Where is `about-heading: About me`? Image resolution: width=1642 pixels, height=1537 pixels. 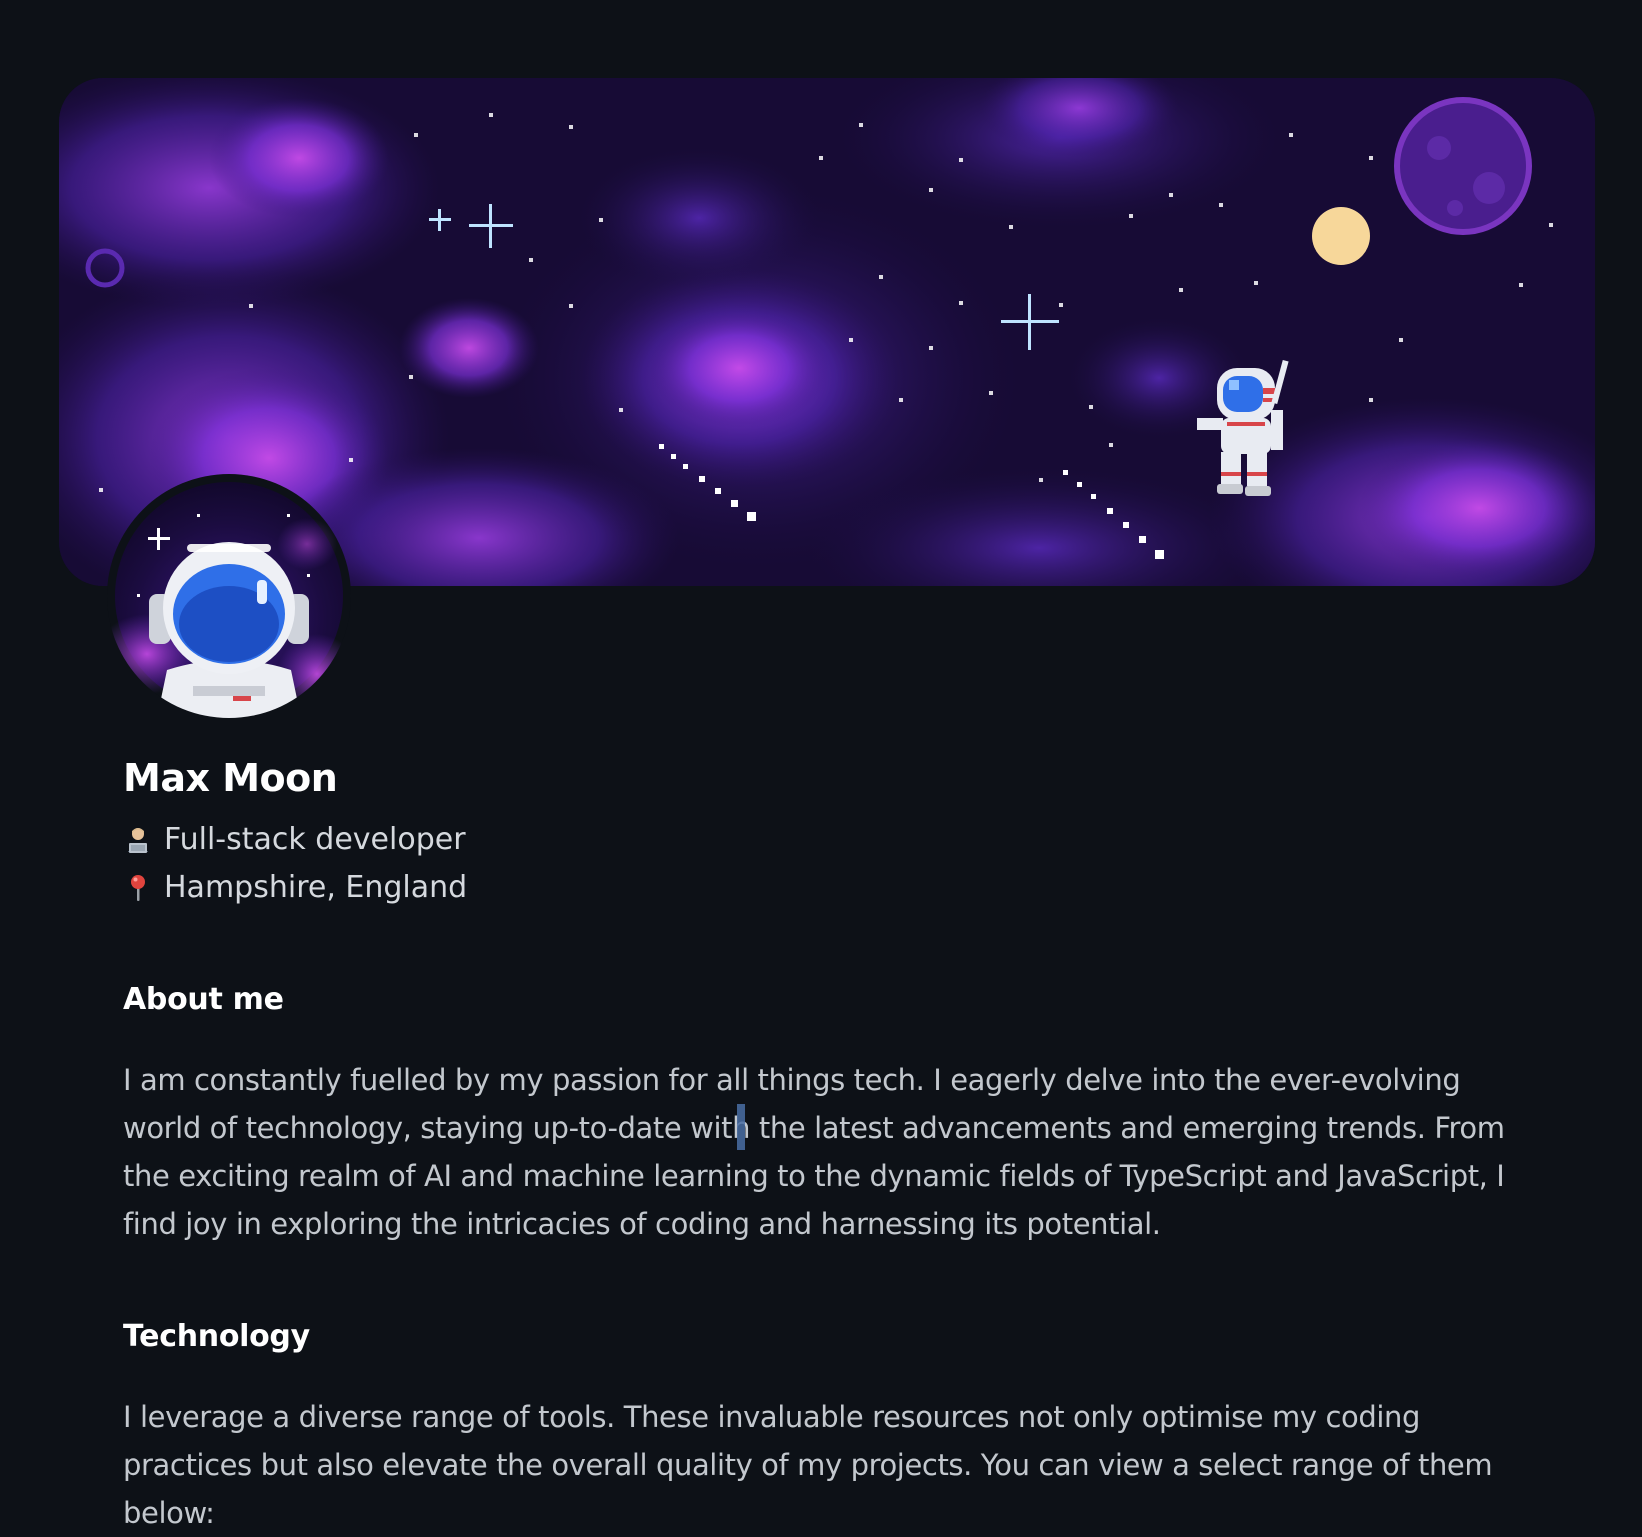
about-heading: About me is located at coordinates (203, 999).